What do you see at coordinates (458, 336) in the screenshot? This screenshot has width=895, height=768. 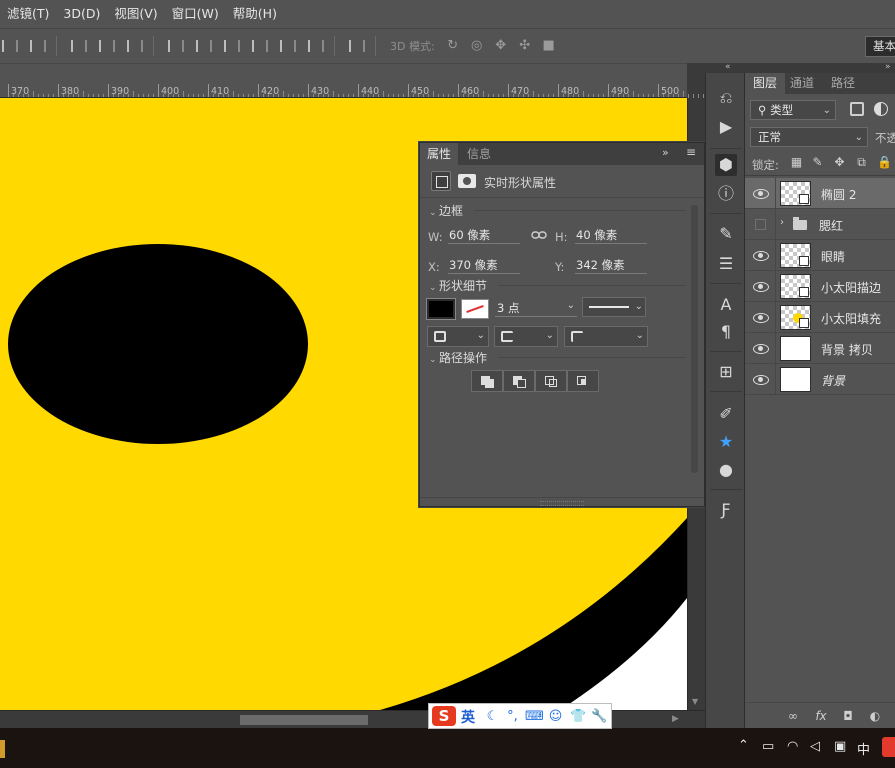 I see `stroke-align-dropdown: ⌄` at bounding box center [458, 336].